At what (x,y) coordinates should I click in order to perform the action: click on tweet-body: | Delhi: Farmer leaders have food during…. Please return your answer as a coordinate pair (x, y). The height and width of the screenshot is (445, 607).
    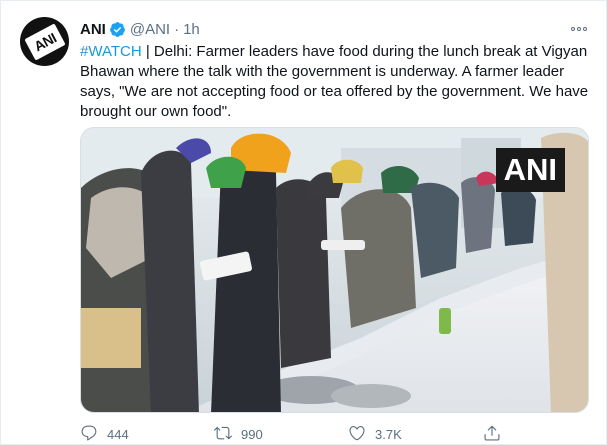
    Looking at the image, I should click on (334, 81).